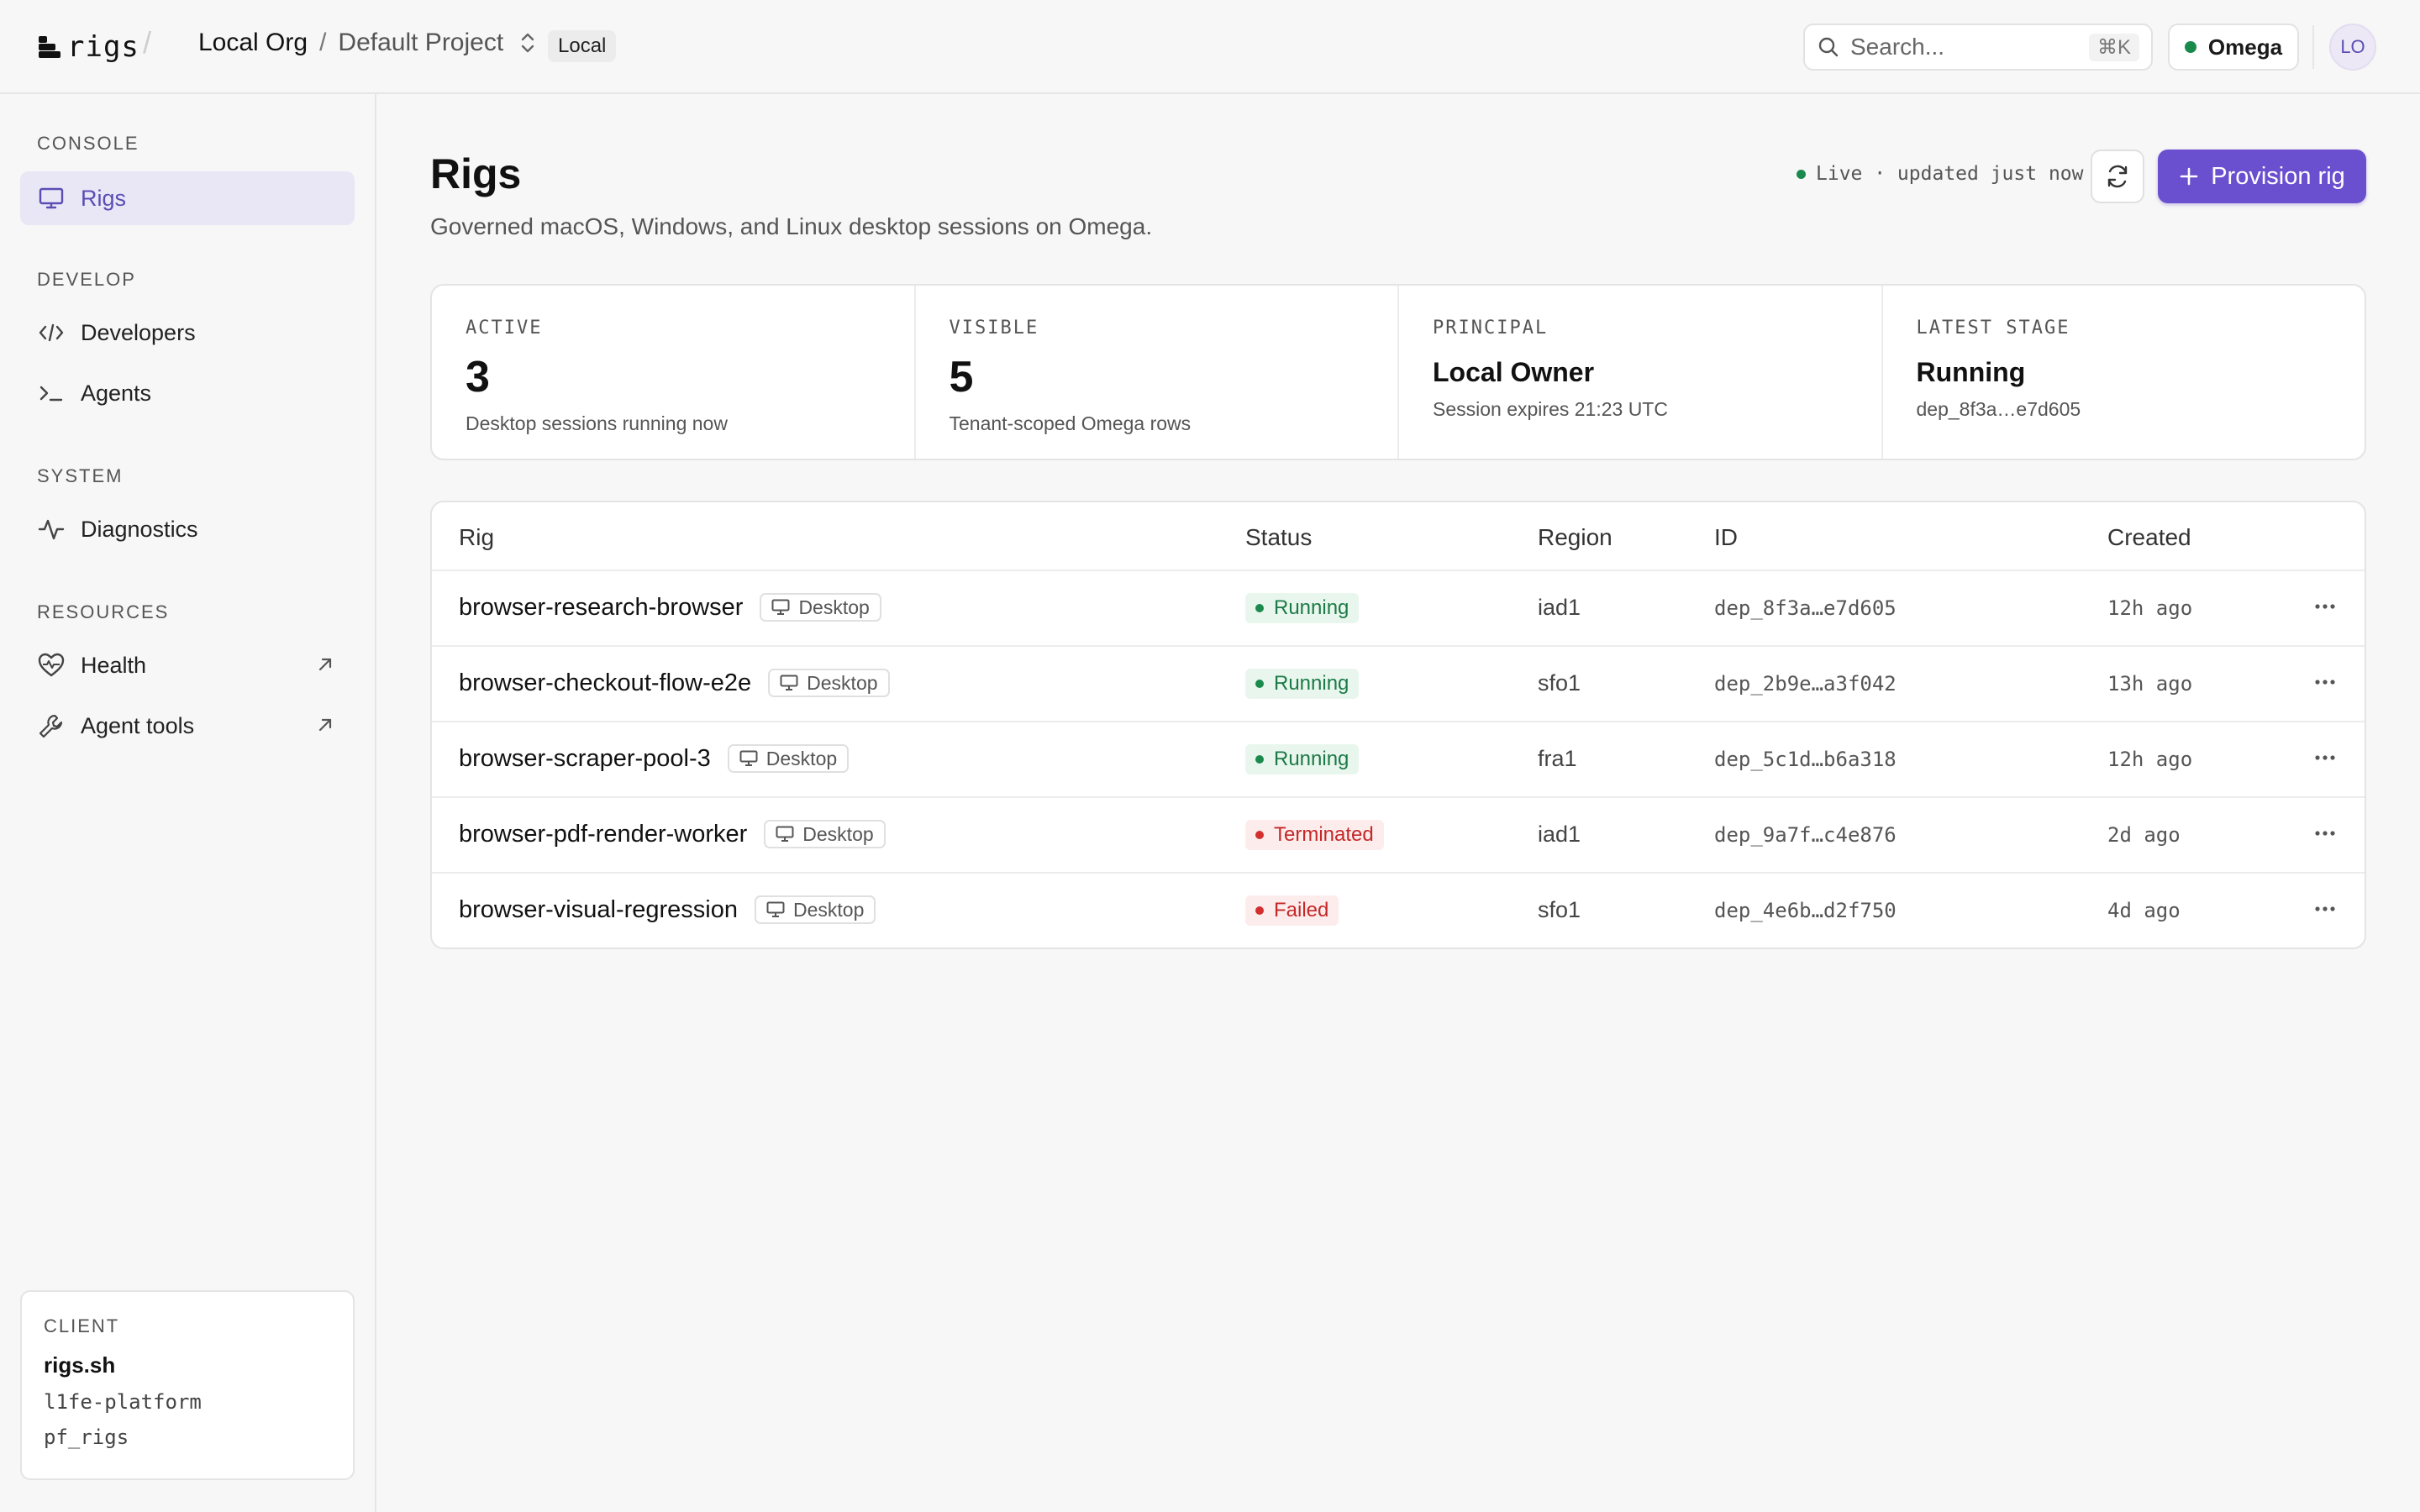 The height and width of the screenshot is (1512, 2420). Describe the element at coordinates (1805, 608) in the screenshot. I see `id-cell: dep_8f3a…e7d605` at that location.